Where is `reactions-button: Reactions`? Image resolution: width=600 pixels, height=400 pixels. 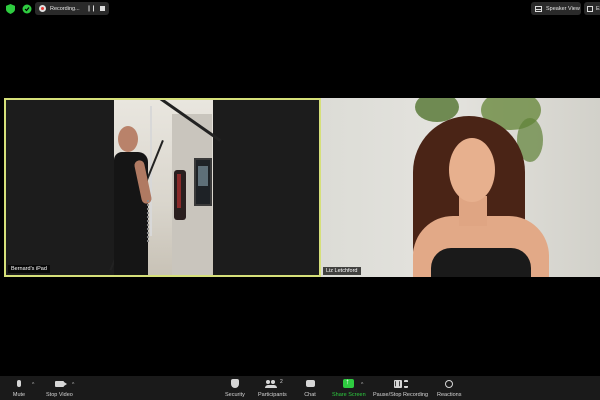 reactions-button: Reactions is located at coordinates (449, 388).